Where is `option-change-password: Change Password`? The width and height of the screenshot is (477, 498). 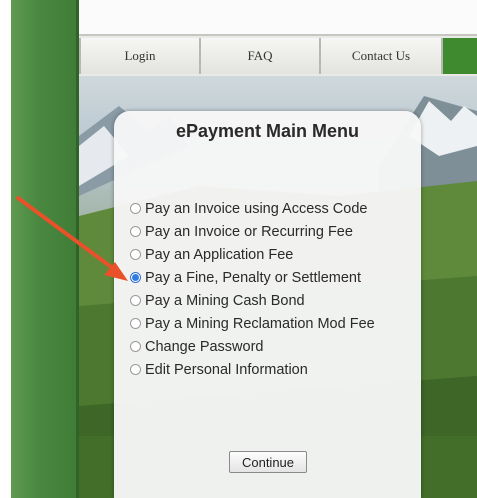 option-change-password: Change Password is located at coordinates (252, 346).